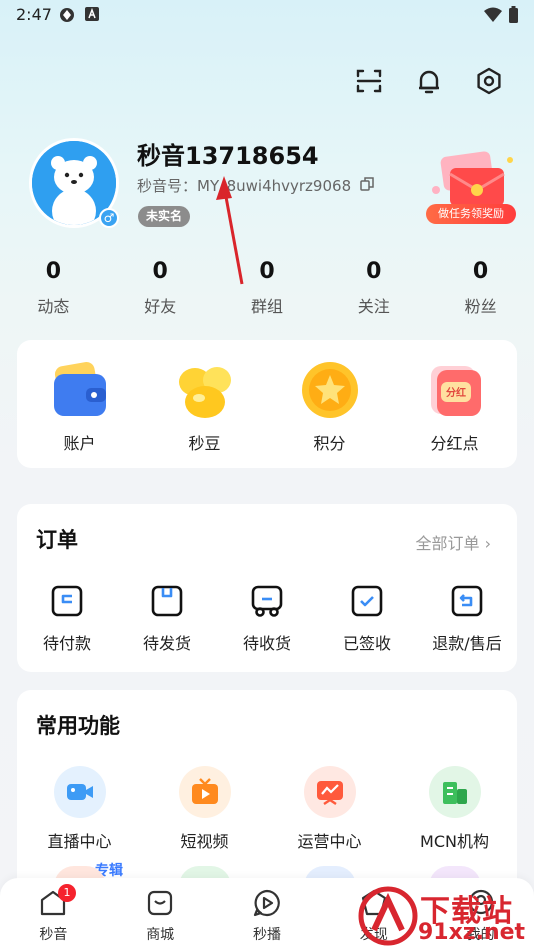 This screenshot has width=534, height=950. What do you see at coordinates (34, 14) in the screenshot?
I see `status-time: 2:47` at bounding box center [34, 14].